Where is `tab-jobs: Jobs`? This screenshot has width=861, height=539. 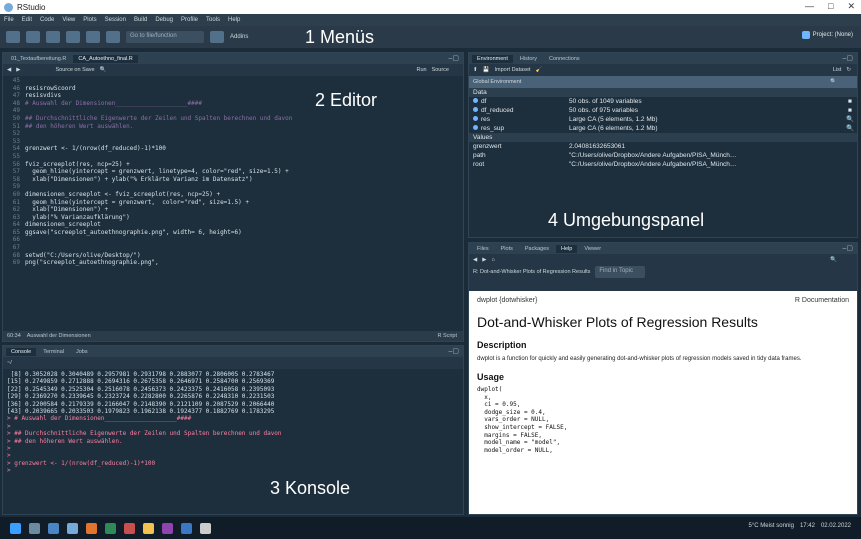 tab-jobs: Jobs is located at coordinates (81, 351).